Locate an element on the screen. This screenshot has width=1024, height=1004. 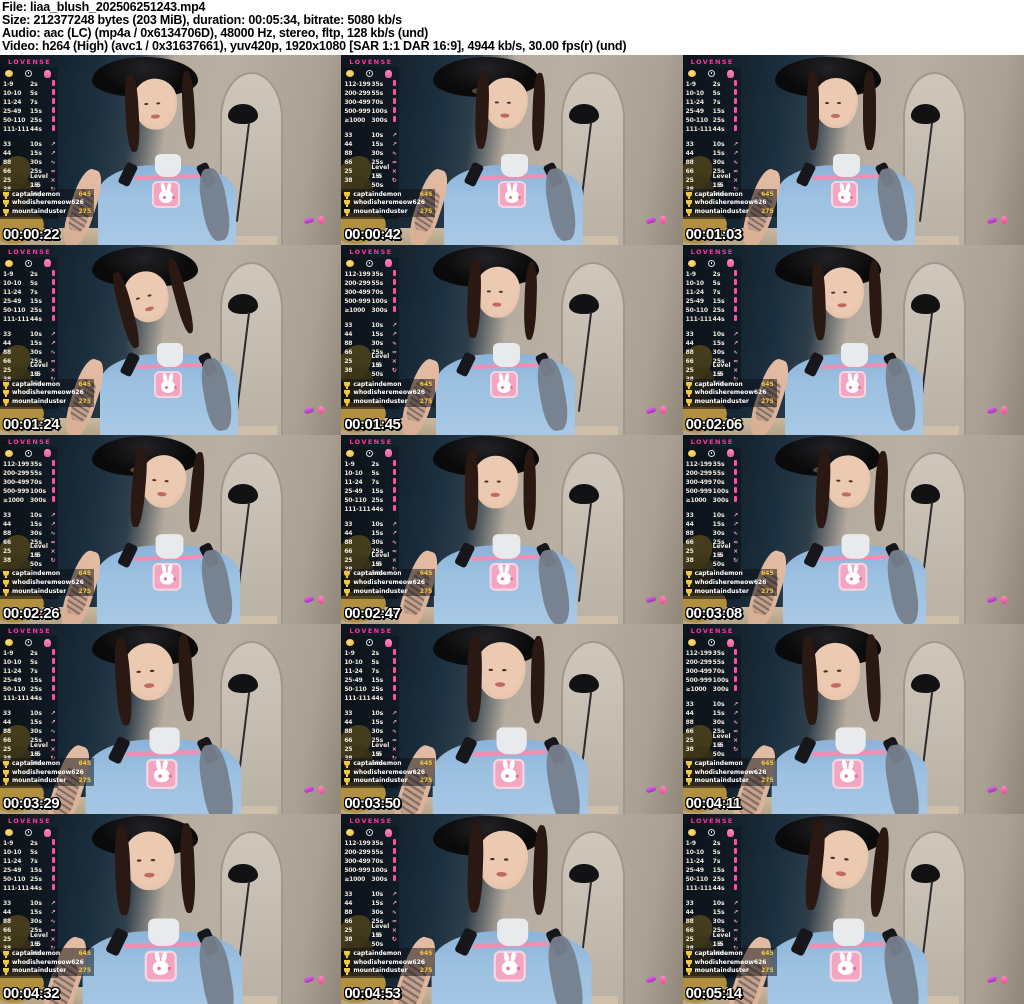
tip-amount: 88 is located at coordinates (689, 162).